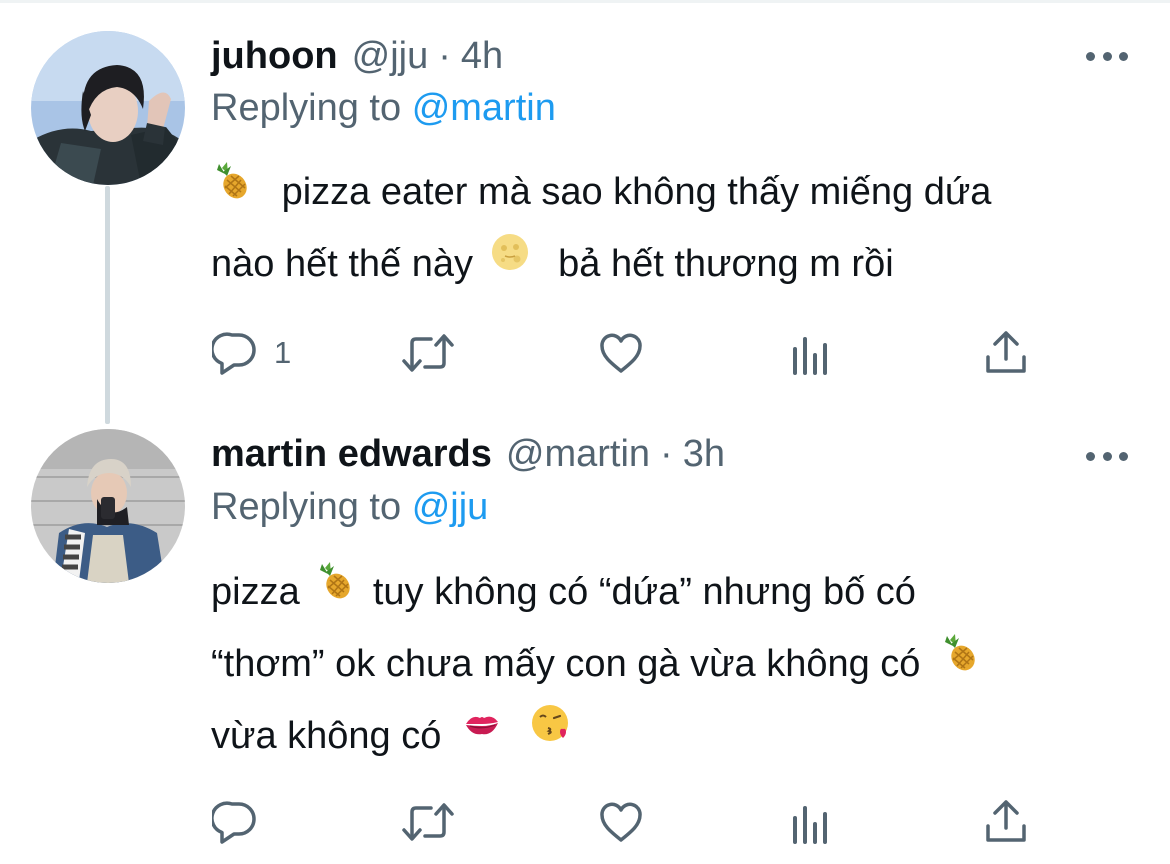  I want to click on tweet-text-line: pizza tuy không có “dứa” nhưng bố có, so click(671, 593).